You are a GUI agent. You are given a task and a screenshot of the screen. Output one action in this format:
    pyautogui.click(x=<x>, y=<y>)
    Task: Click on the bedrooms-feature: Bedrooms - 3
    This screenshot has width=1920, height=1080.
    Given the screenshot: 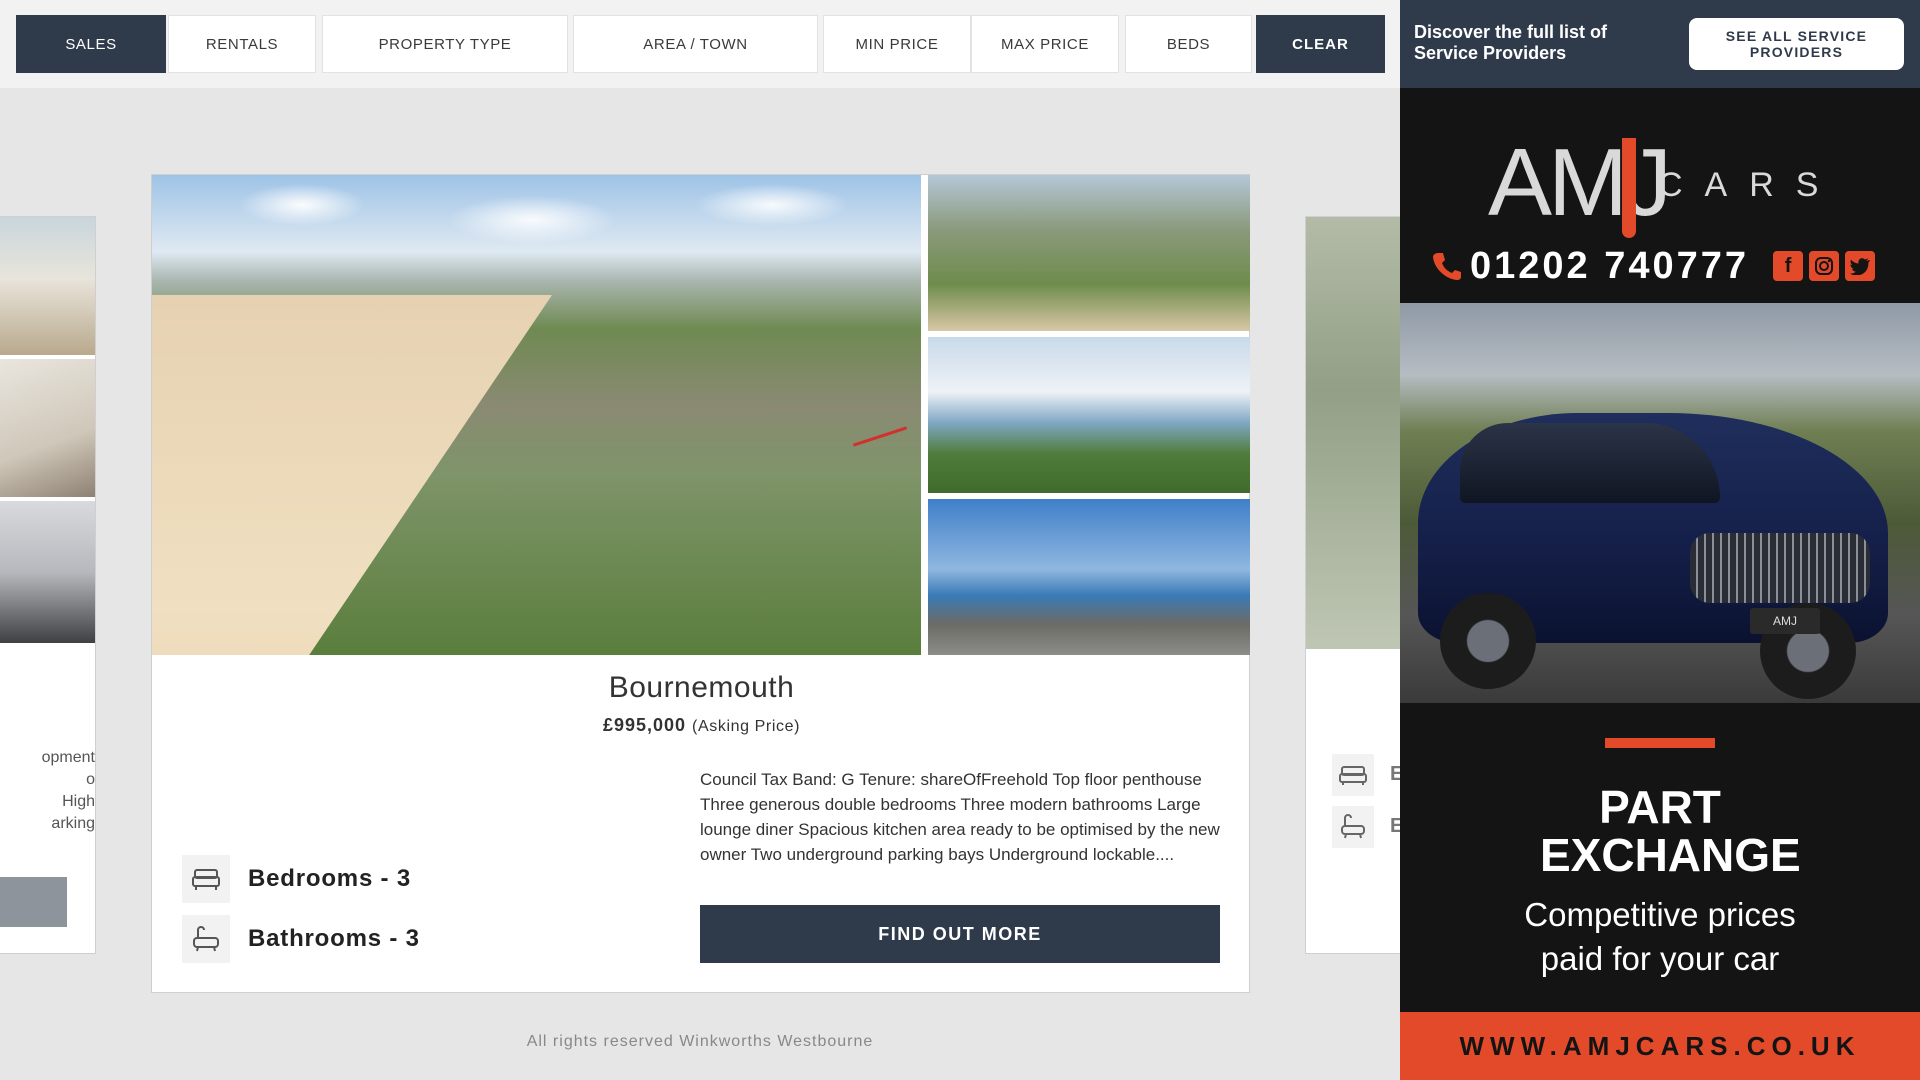 What is the action you would take?
    pyautogui.click(x=296, y=879)
    